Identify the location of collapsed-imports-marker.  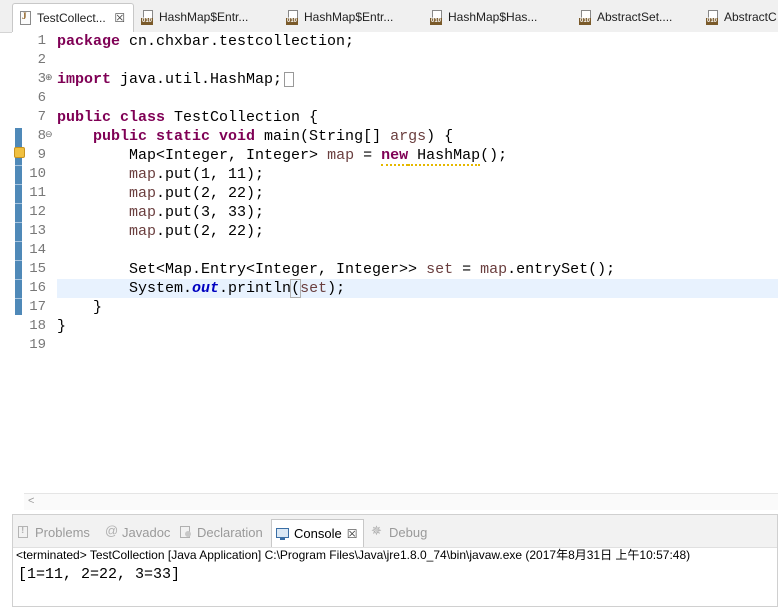
(289, 79).